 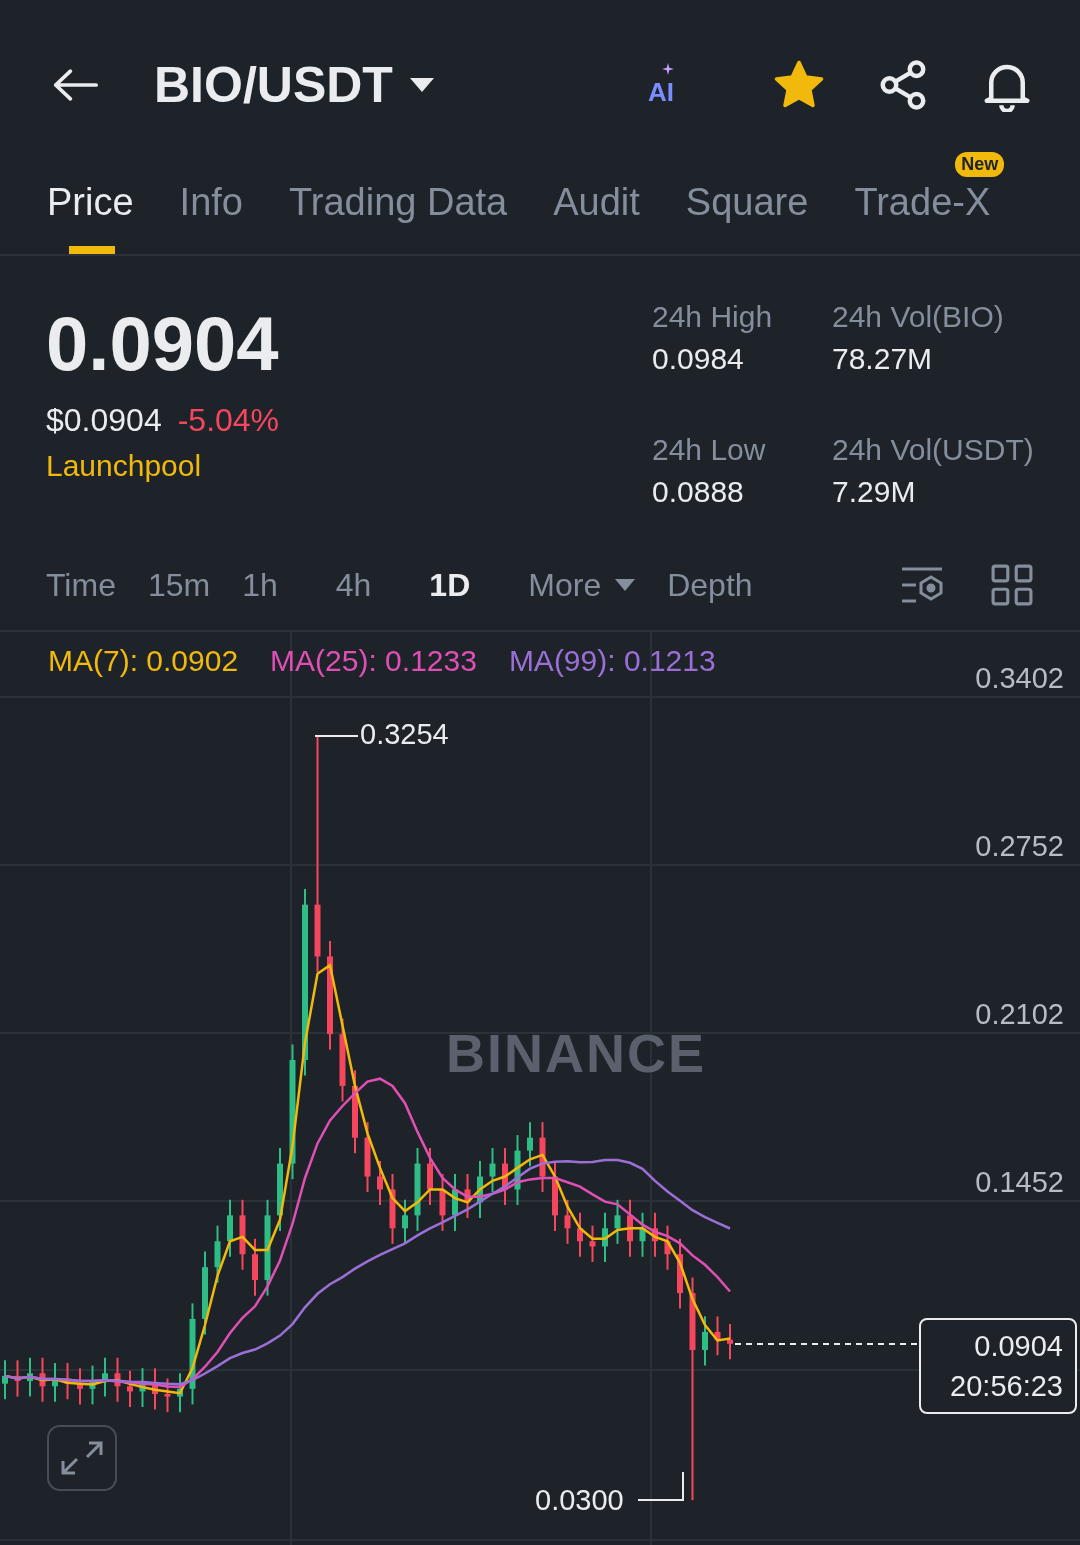 I want to click on axis-label: 0.1452, so click(x=1019, y=1182).